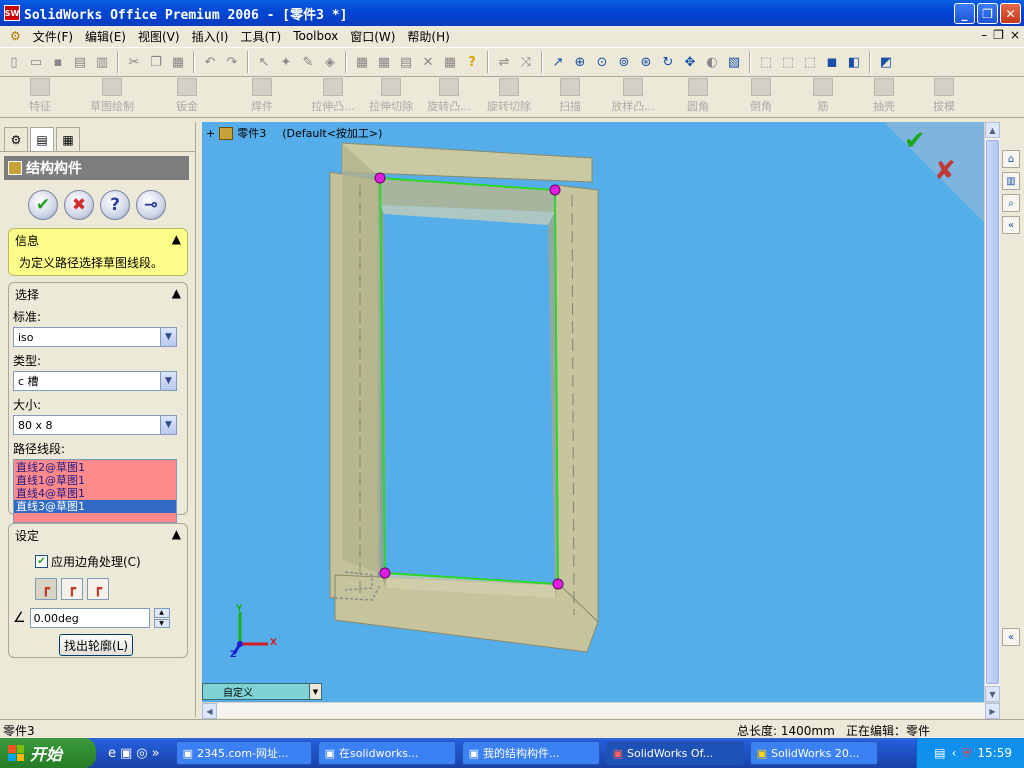  What do you see at coordinates (884, 97) in the screenshot?
I see `feature-button-shell: 抽壳` at bounding box center [884, 97].